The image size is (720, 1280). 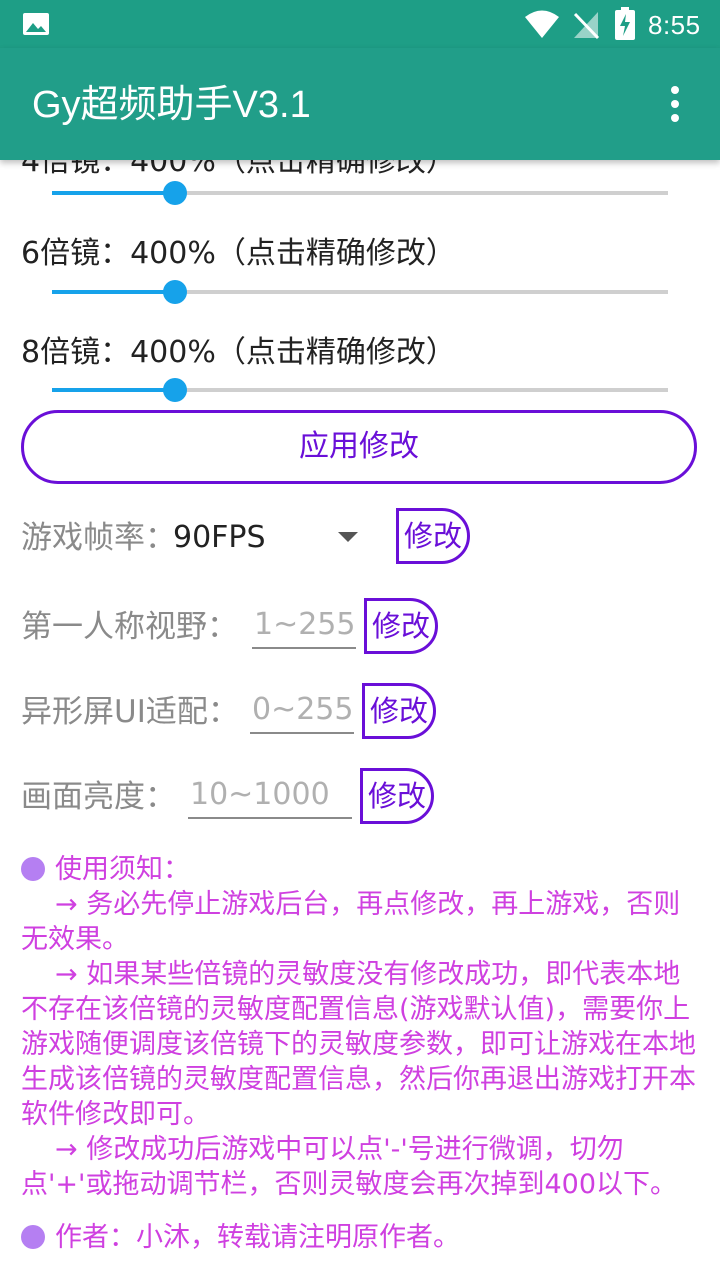 I want to click on scope-4x-slider, so click(x=360, y=193).